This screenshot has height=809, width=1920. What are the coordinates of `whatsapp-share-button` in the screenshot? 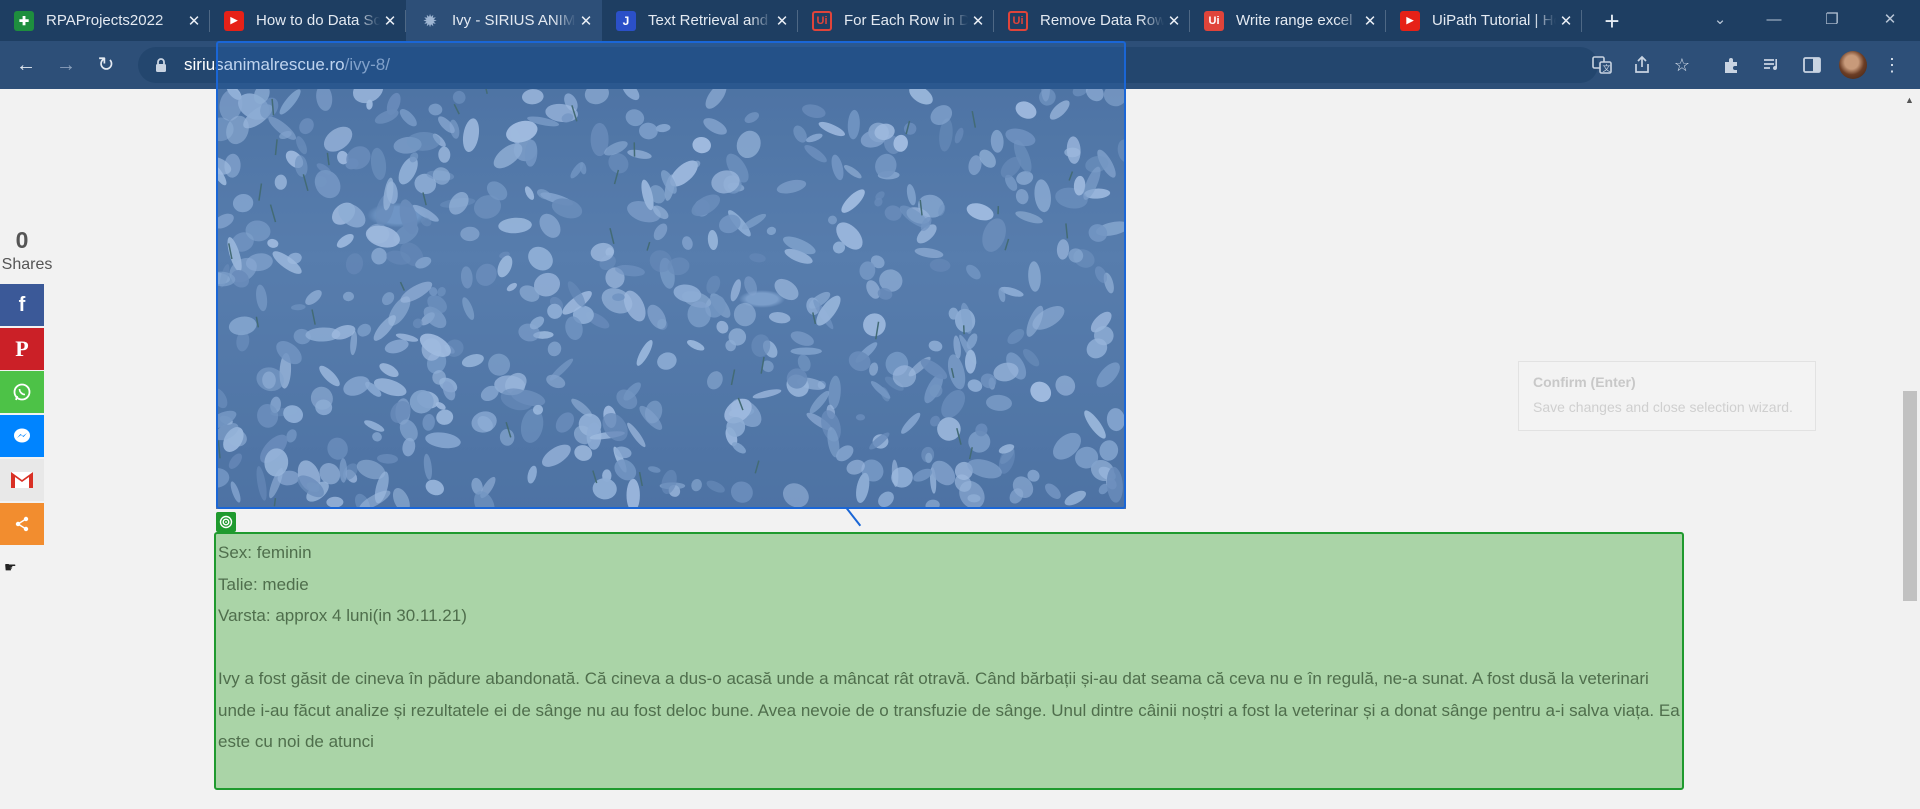 It's located at (22, 392).